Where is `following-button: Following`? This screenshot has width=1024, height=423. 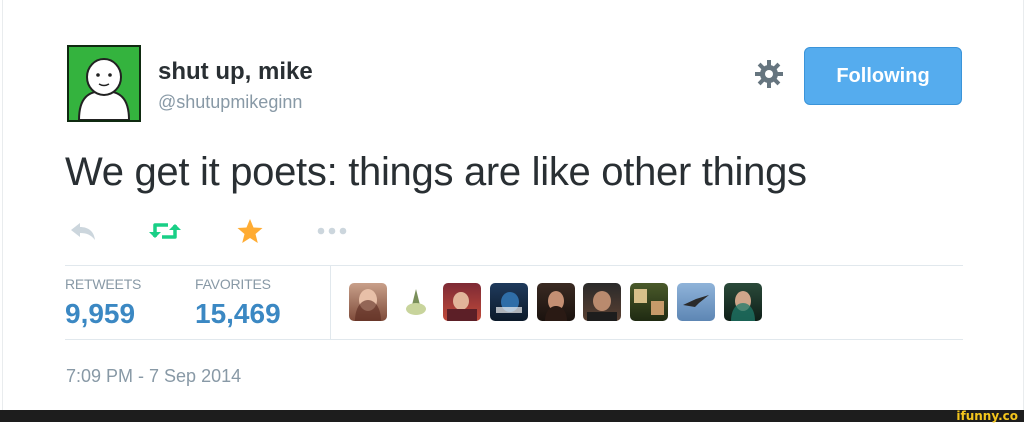
following-button: Following is located at coordinates (883, 76).